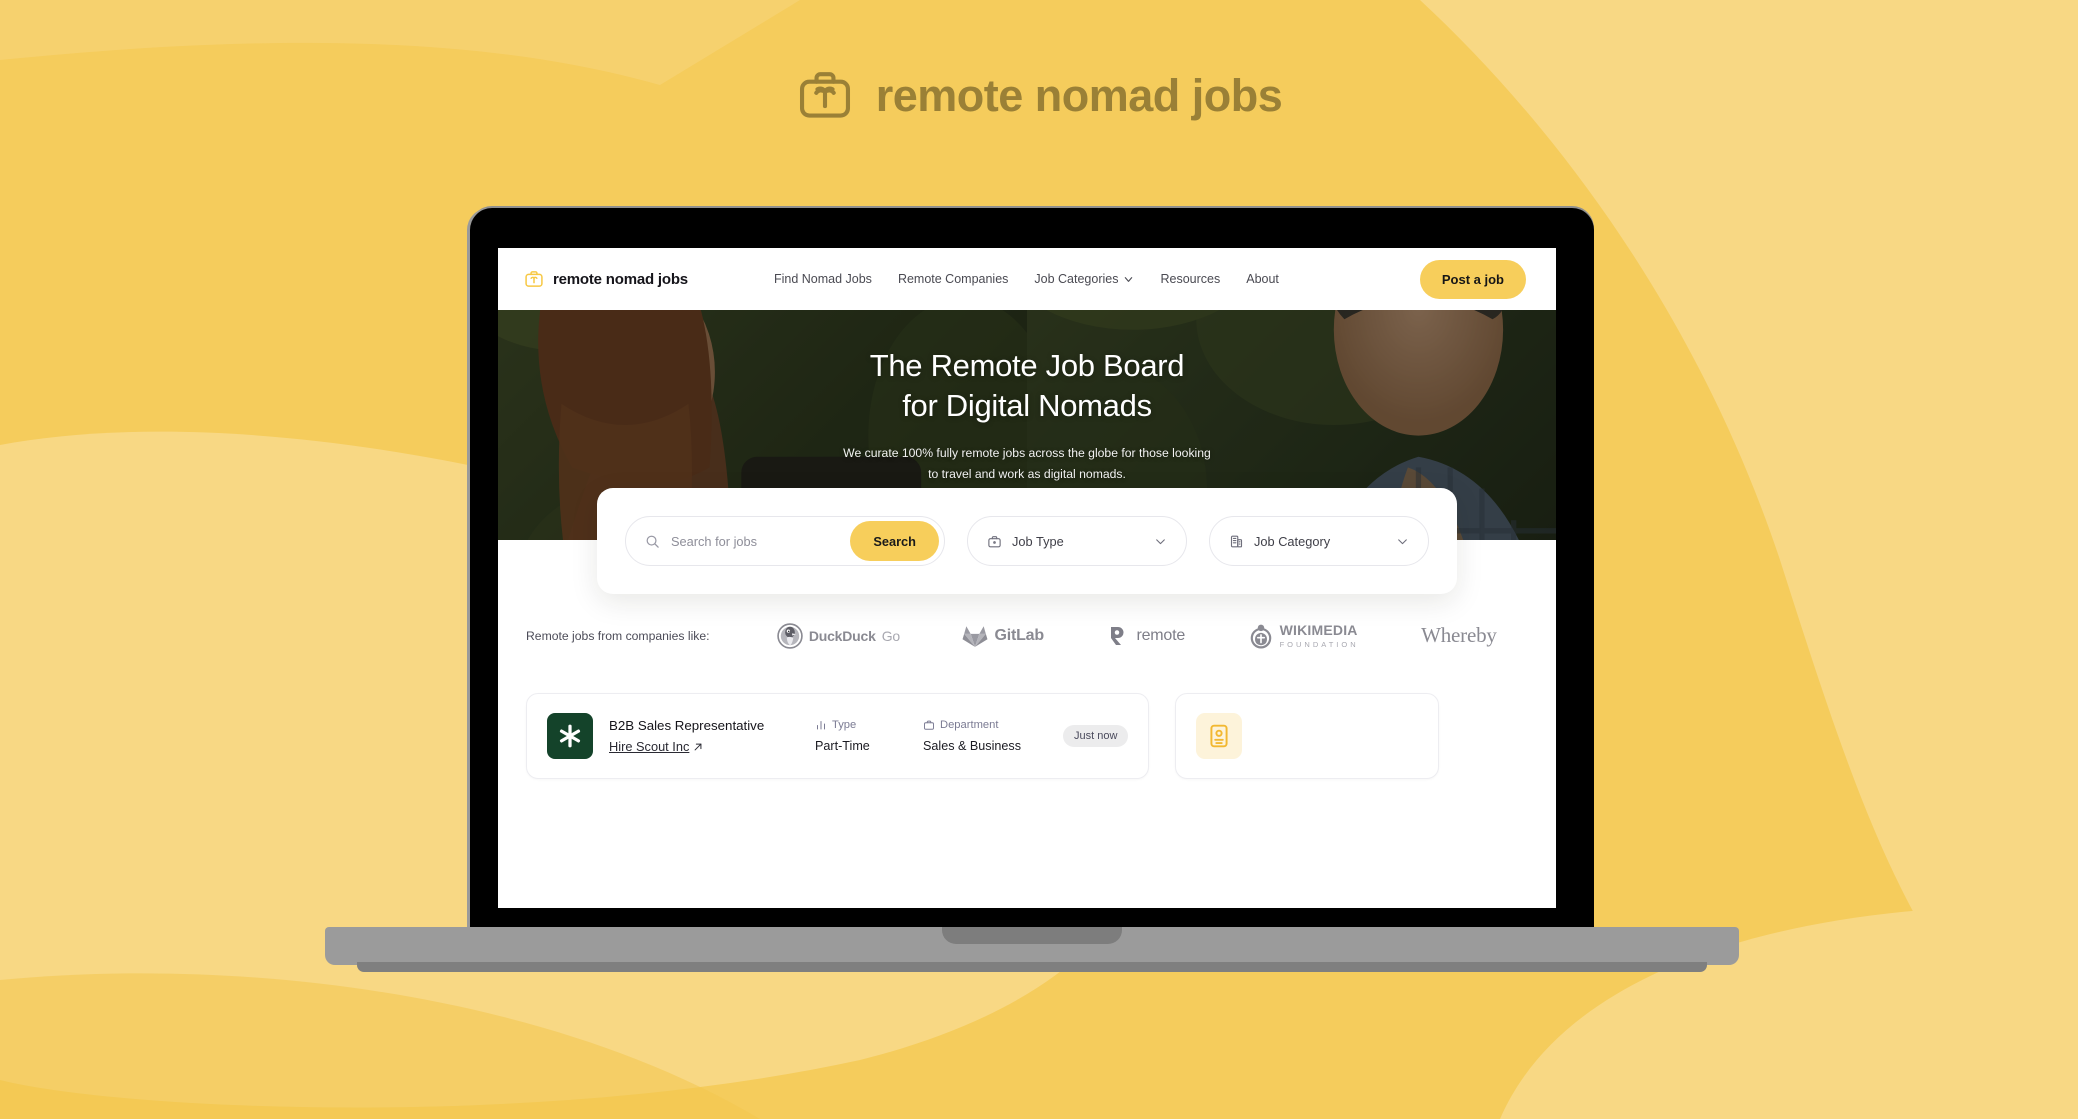  What do you see at coordinates (618, 635) in the screenshot?
I see `company-logos-label: Remote jobs from companies like:` at bounding box center [618, 635].